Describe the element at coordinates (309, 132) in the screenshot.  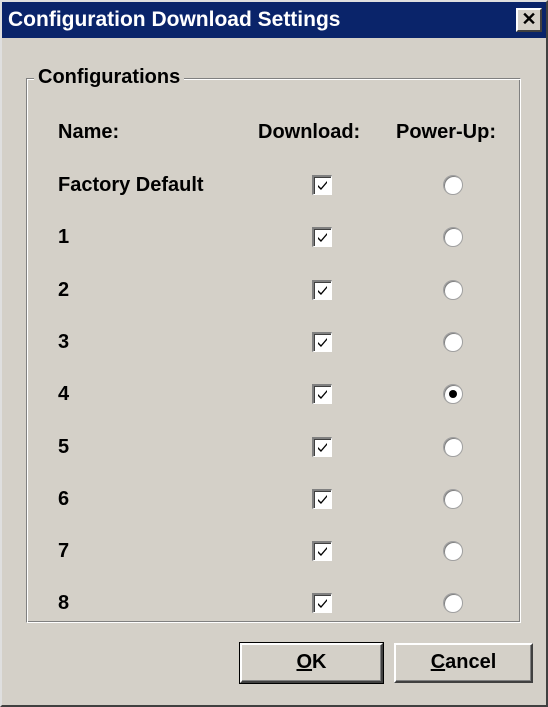
I see `download-column-header: Download:` at that location.